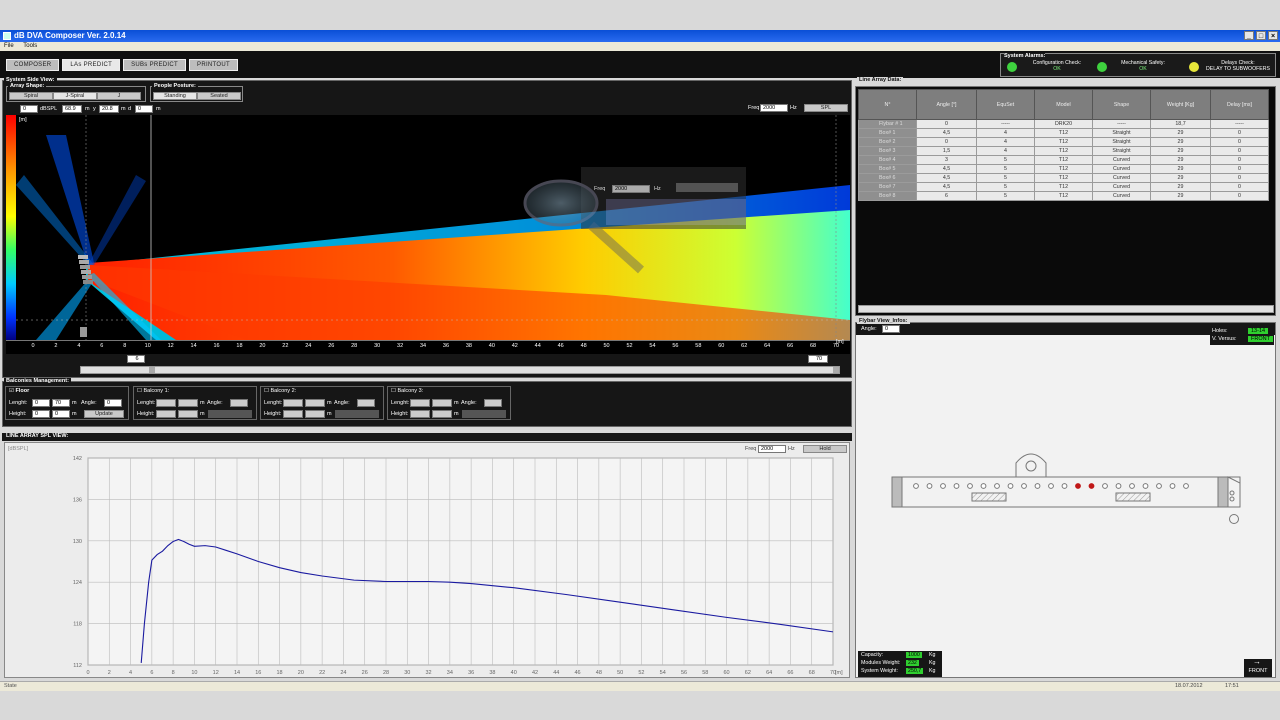 This screenshot has height=720, width=1280. What do you see at coordinates (442, 414) in the screenshot?
I see `b3-height-end` at bounding box center [442, 414].